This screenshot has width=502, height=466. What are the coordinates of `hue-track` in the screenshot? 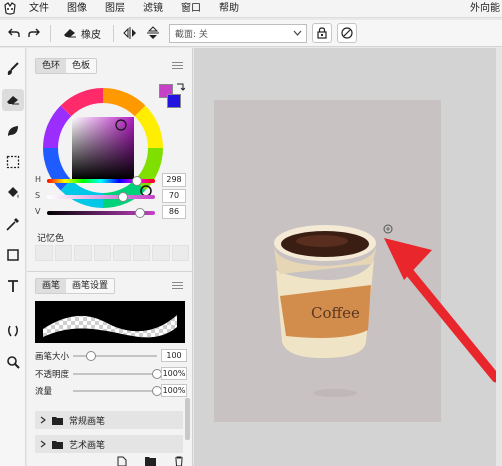 It's located at (101, 181).